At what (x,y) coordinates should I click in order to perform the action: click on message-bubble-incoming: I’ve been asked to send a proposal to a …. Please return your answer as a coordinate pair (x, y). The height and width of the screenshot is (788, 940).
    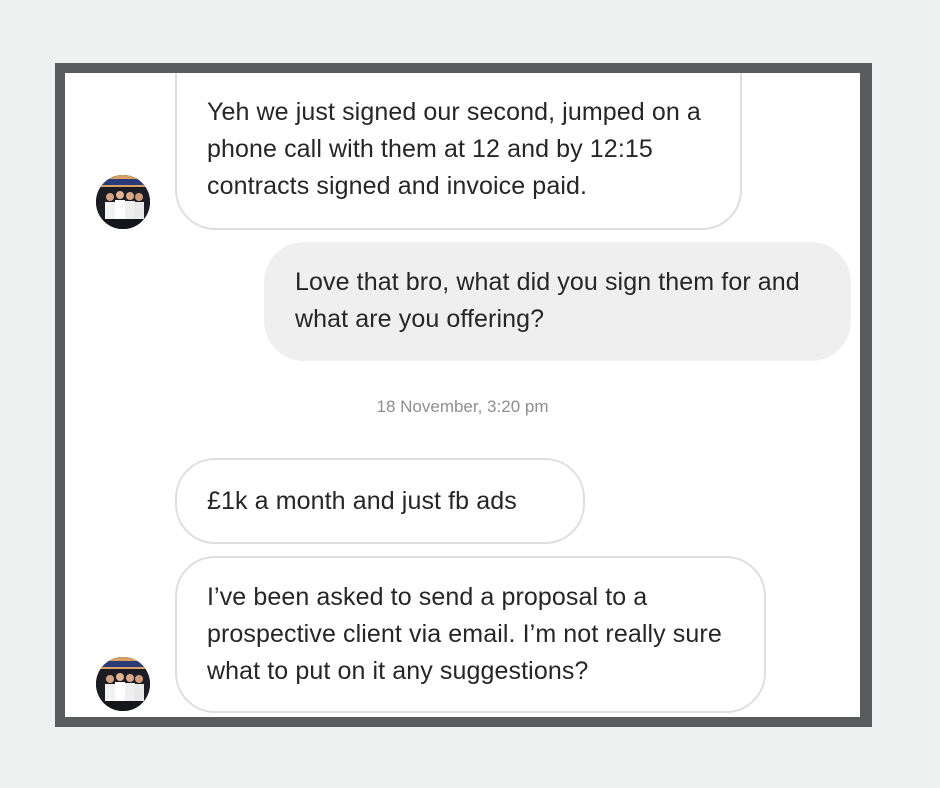
    Looking at the image, I should click on (470, 634).